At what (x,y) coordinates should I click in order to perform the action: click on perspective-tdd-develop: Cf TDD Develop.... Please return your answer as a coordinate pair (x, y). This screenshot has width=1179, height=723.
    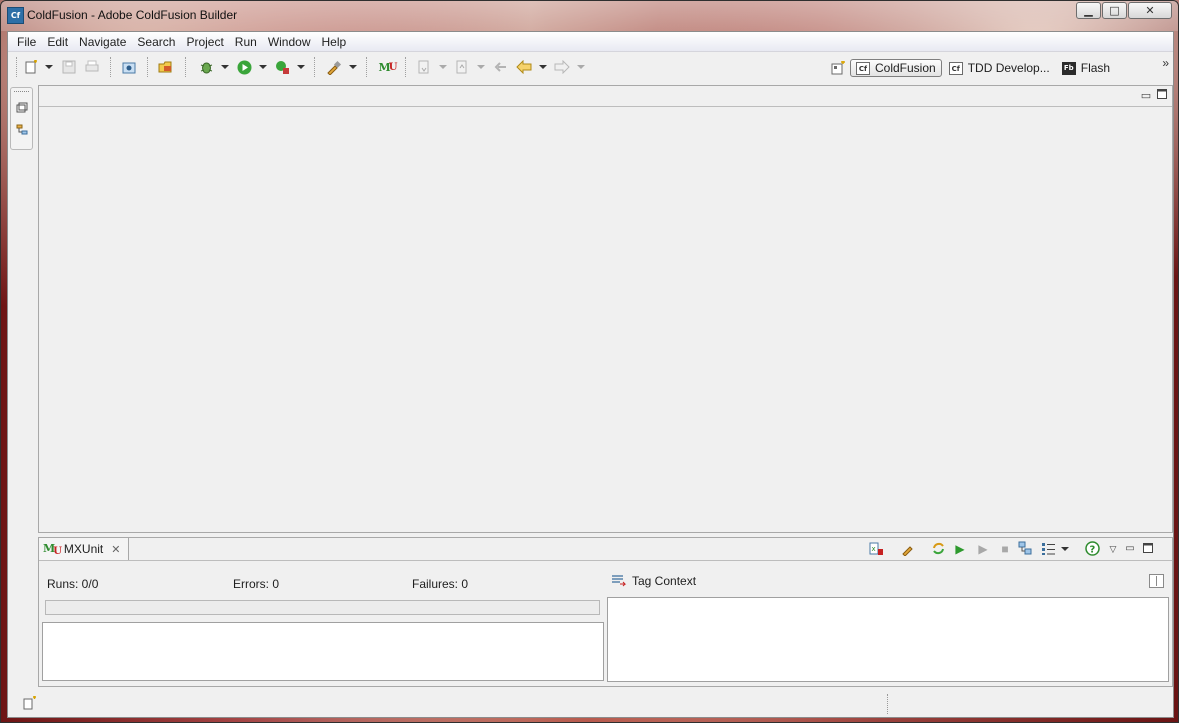
    Looking at the image, I should click on (999, 68).